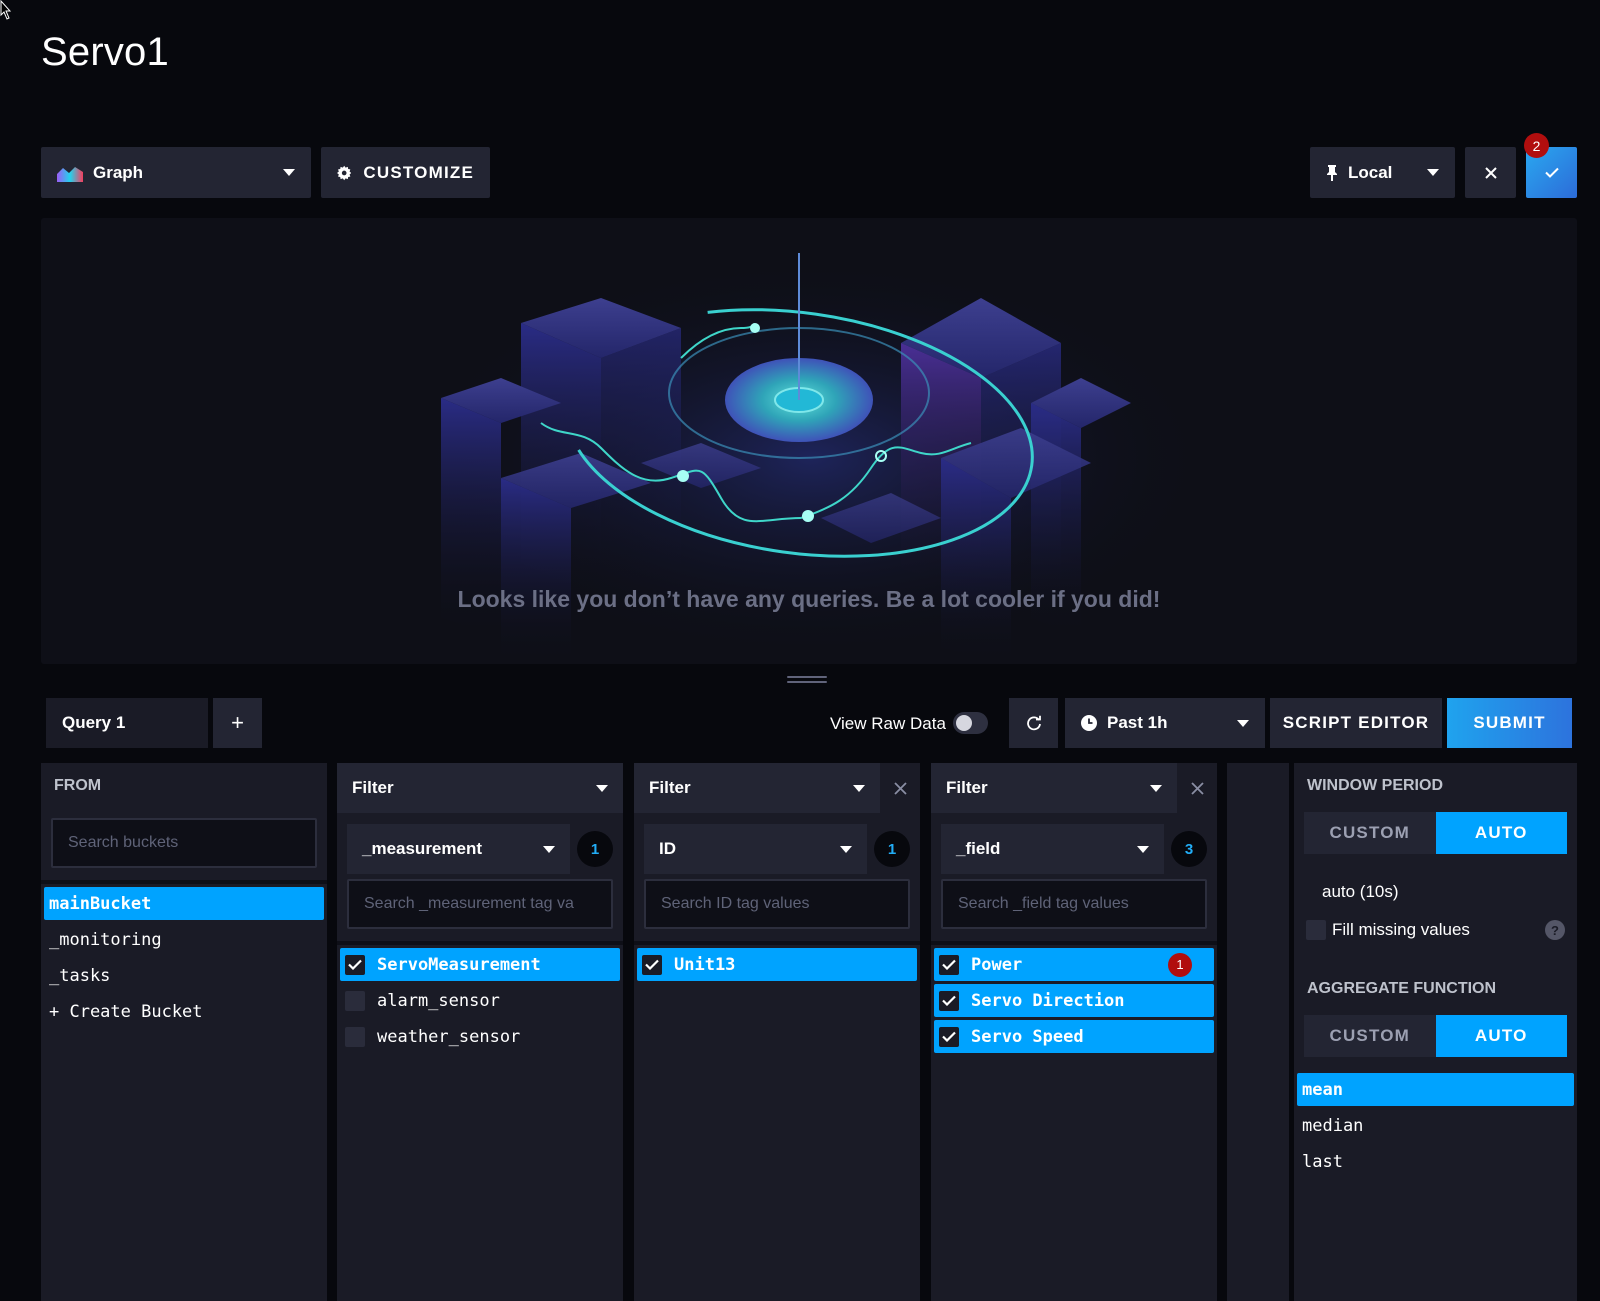 This screenshot has height=1301, width=1600. What do you see at coordinates (422, 848) in the screenshot?
I see `tag-key-label: _measurement` at bounding box center [422, 848].